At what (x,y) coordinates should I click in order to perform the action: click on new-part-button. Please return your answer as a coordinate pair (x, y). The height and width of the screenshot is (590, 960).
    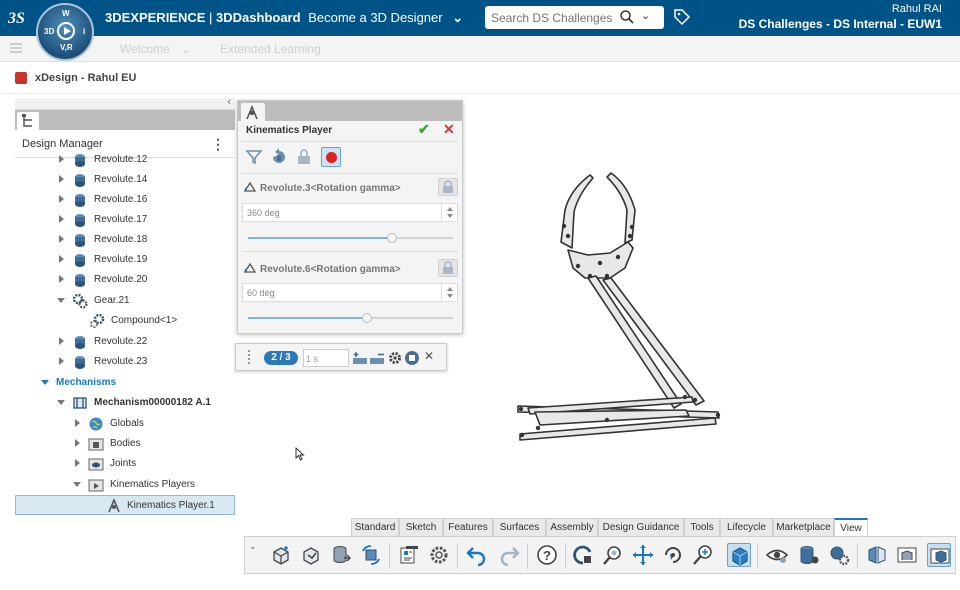
    Looking at the image, I should click on (281, 555).